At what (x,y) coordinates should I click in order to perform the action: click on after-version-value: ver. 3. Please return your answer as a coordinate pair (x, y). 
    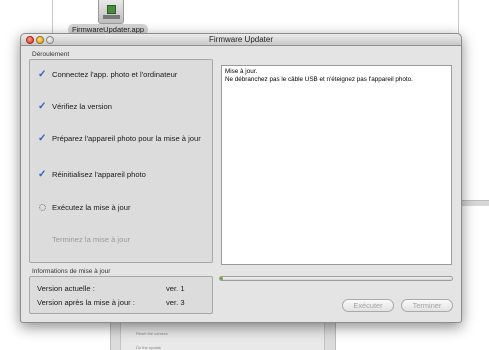
    Looking at the image, I should click on (175, 302).